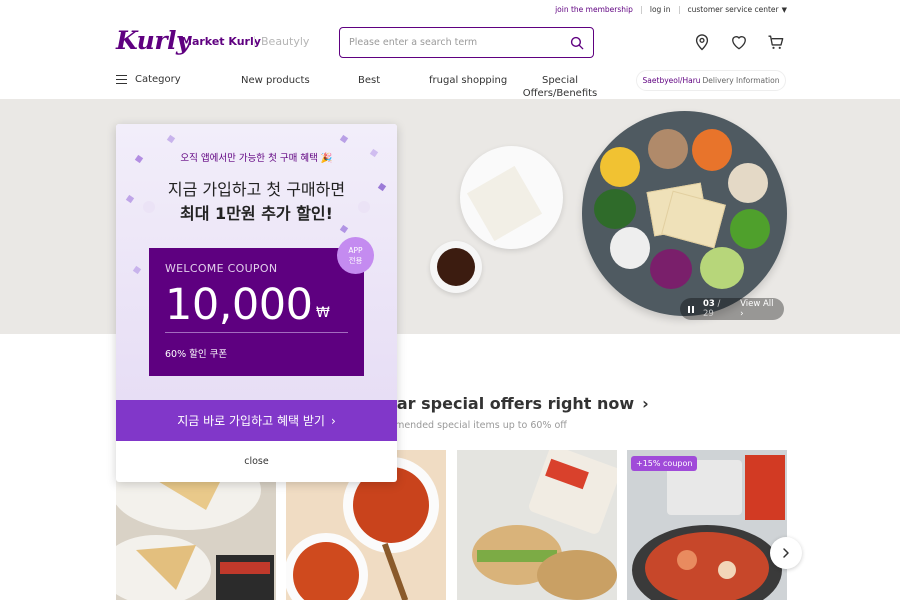 The width and height of the screenshot is (900, 600). I want to click on product-card, so click(537, 525).